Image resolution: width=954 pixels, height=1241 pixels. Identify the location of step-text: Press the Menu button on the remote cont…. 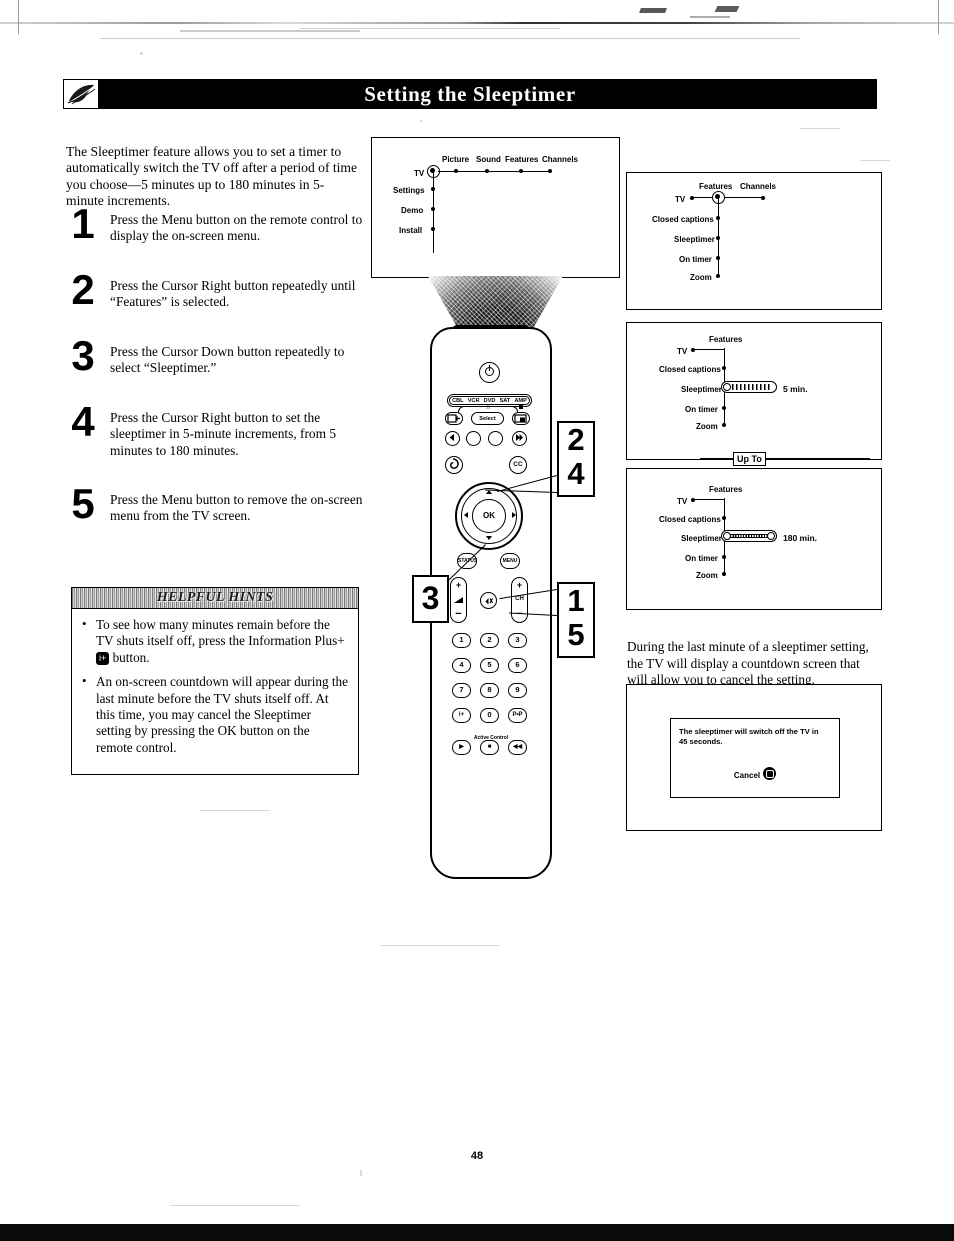
(236, 228).